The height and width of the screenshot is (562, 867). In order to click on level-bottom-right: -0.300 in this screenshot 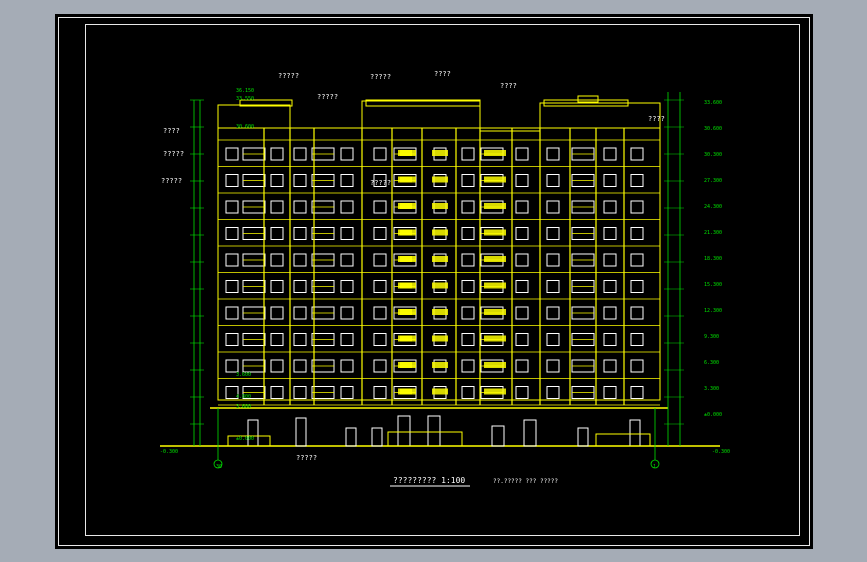, I will do `click(721, 452)`.